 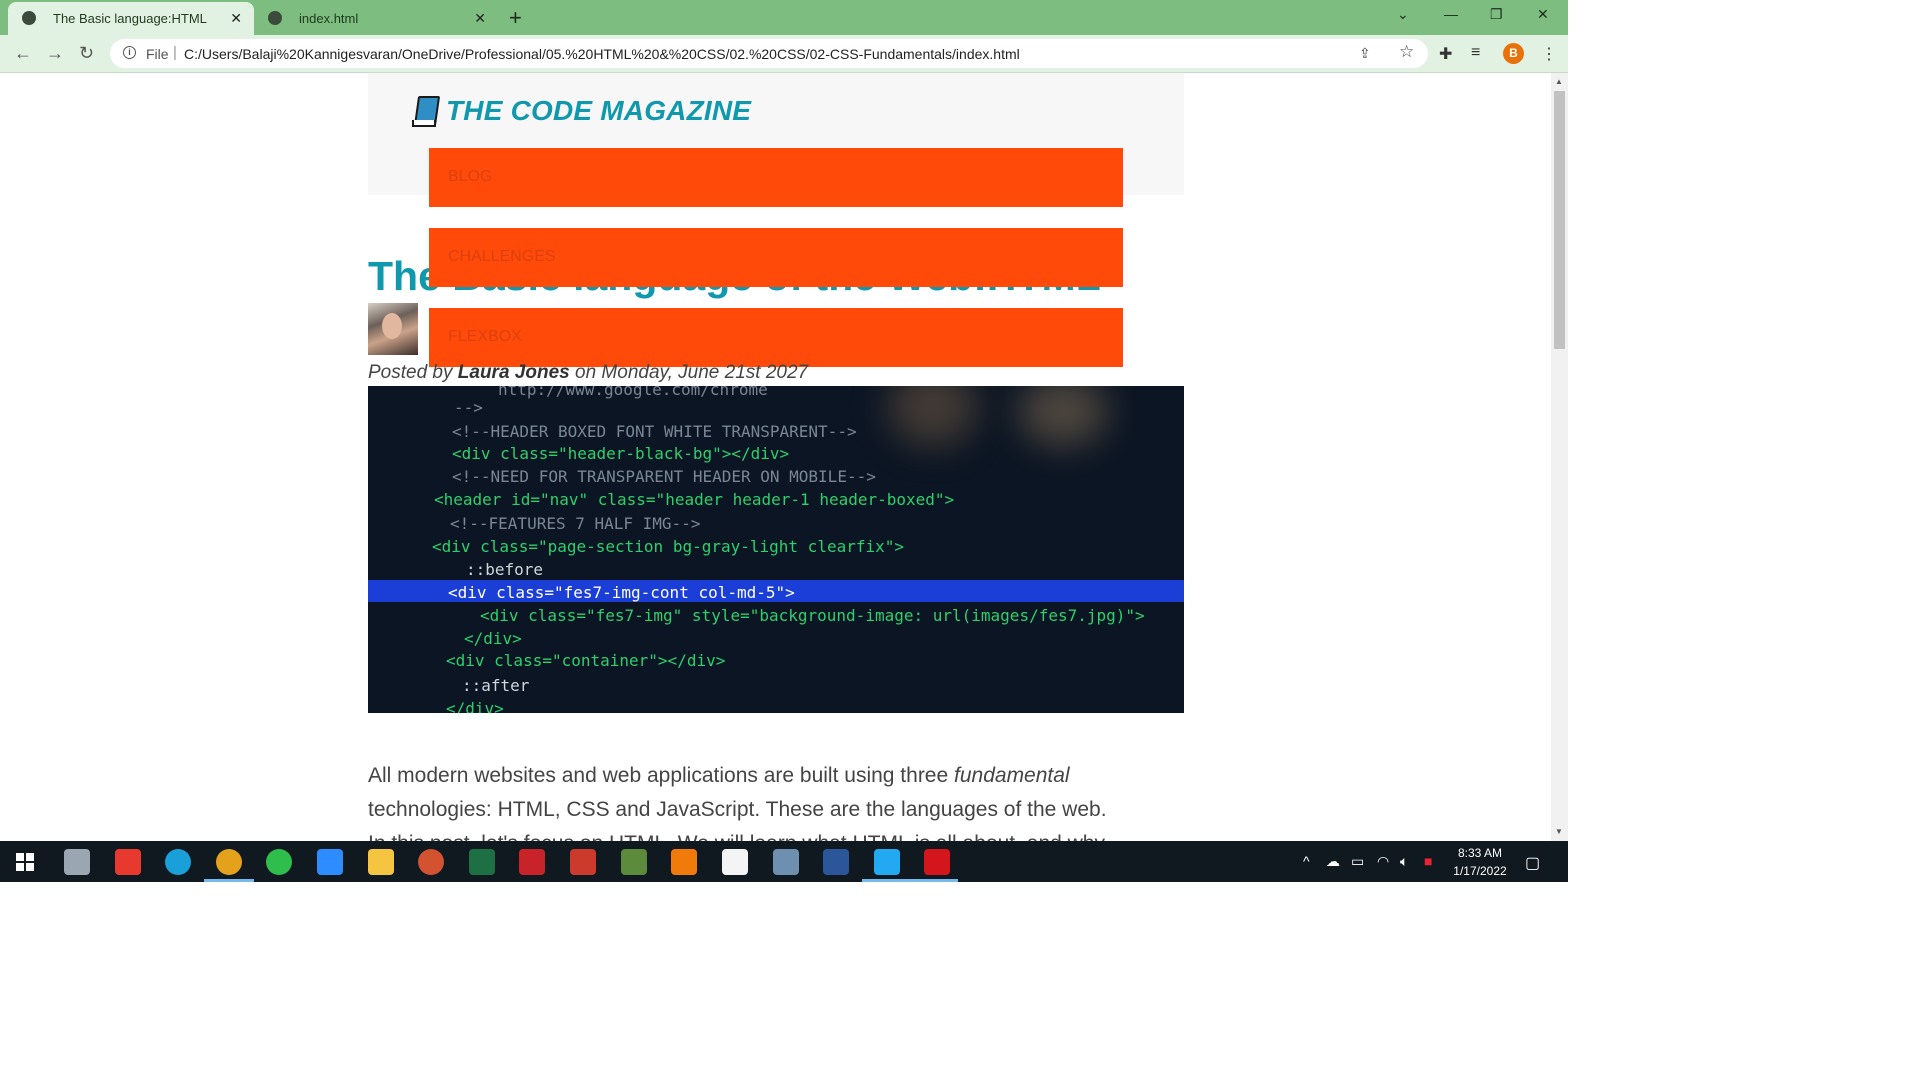 I want to click on battery-icon: ▭, so click(x=1357, y=861).